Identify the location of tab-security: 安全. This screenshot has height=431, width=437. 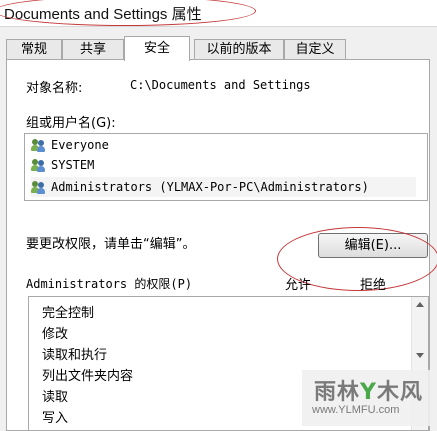
(157, 48).